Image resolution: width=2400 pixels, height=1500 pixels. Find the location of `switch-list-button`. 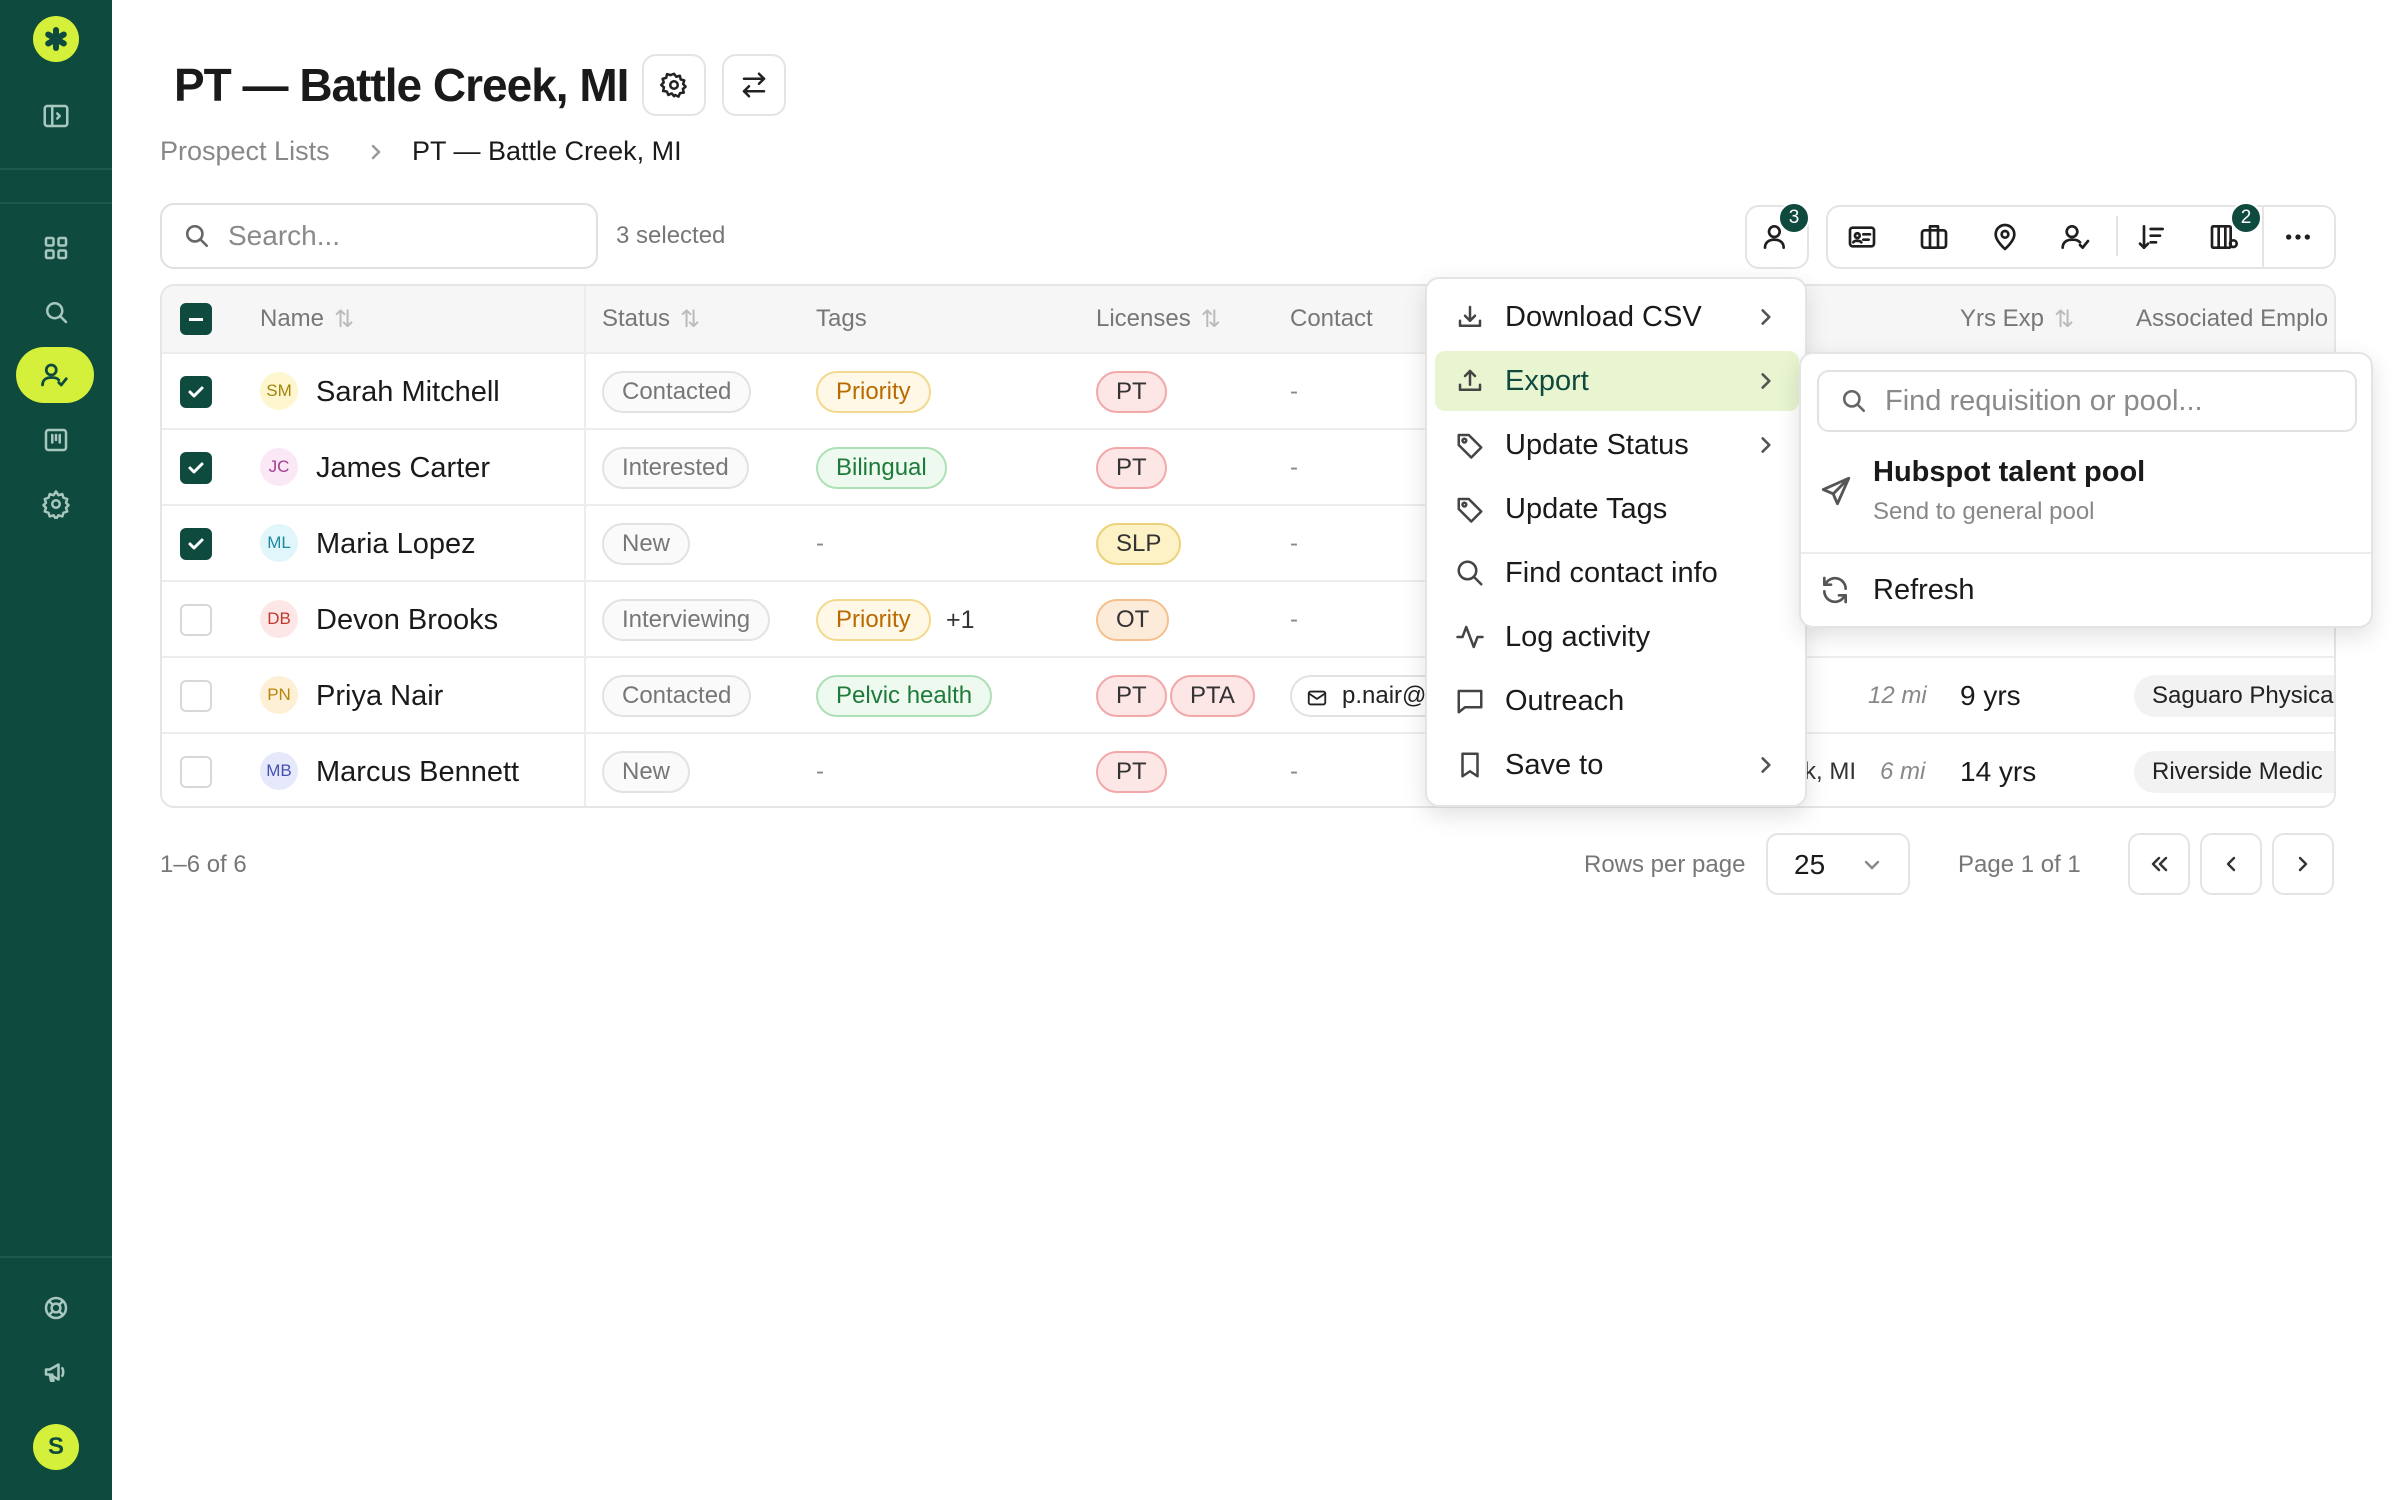

switch-list-button is located at coordinates (754, 85).